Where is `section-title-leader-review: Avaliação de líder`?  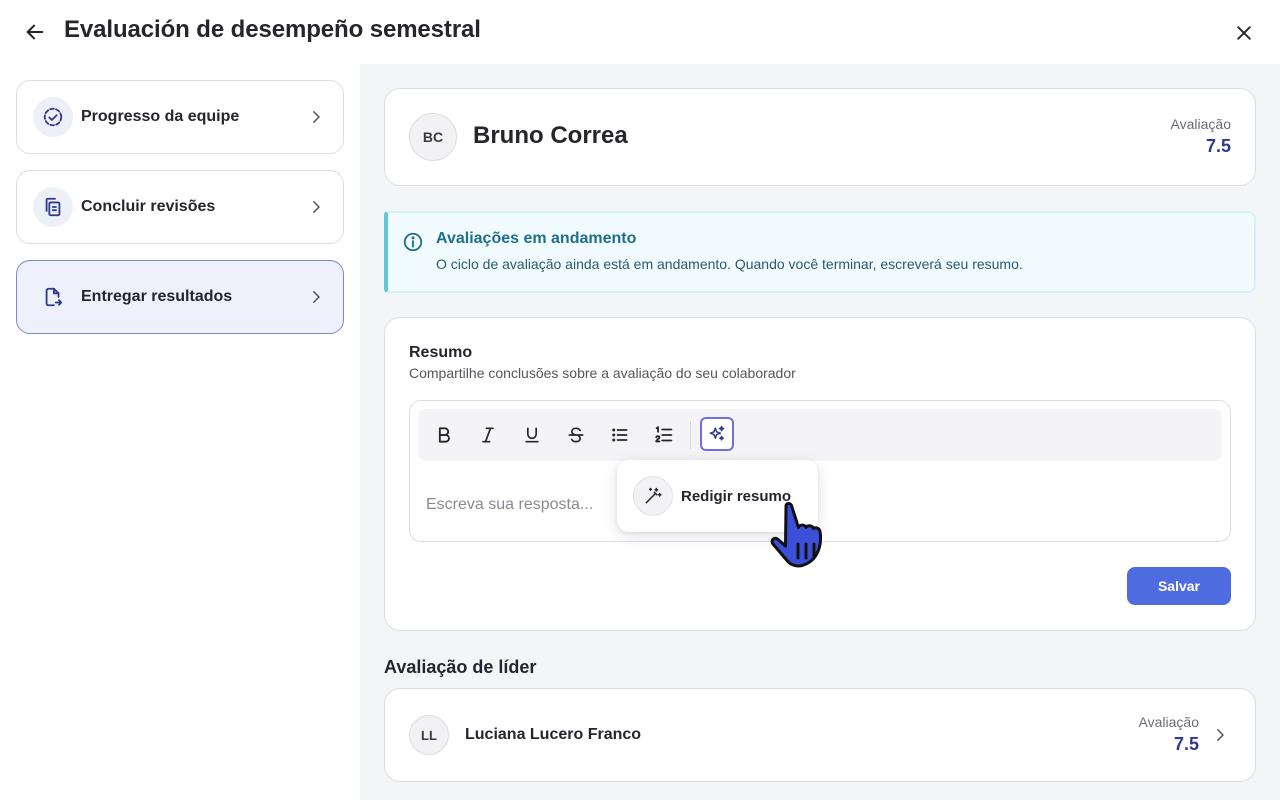
section-title-leader-review: Avaliação de líder is located at coordinates (460, 667).